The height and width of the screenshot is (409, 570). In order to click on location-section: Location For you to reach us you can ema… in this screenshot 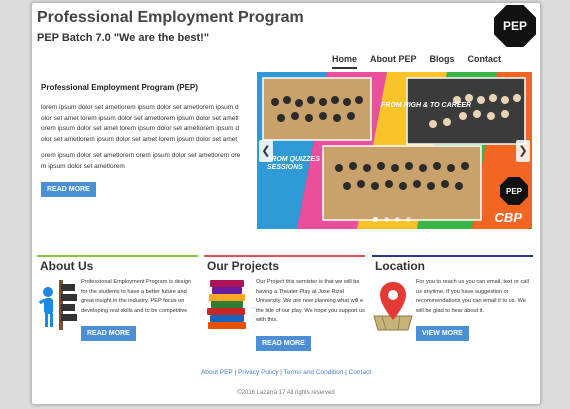, I will do `click(452, 307)`.